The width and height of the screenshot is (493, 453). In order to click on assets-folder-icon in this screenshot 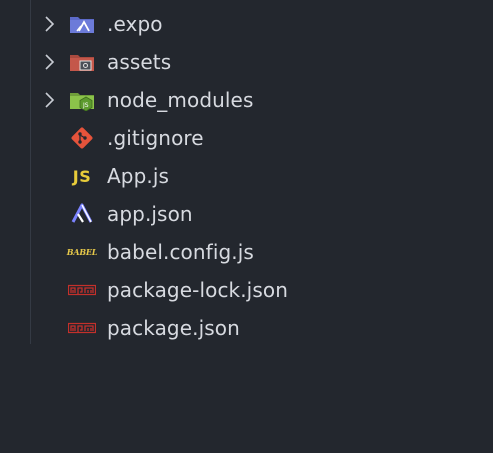, I will do `click(82, 62)`.